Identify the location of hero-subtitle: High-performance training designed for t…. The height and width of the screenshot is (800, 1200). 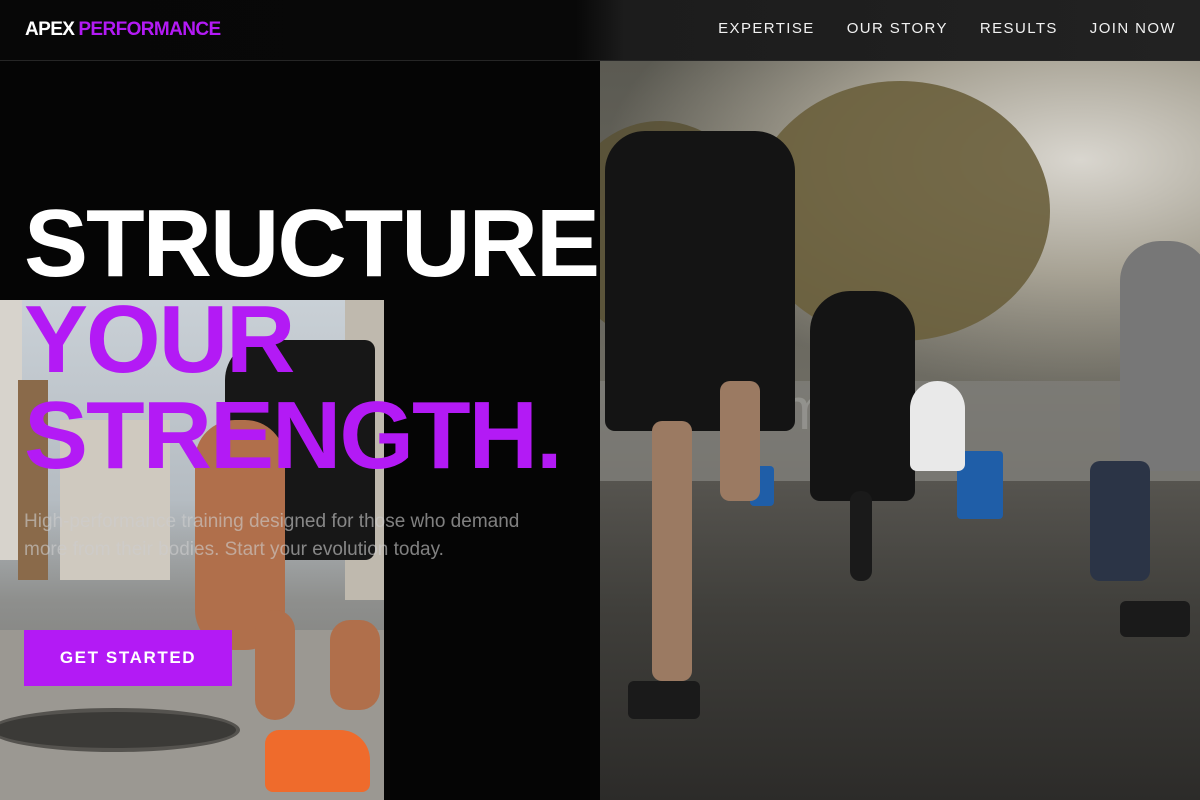
(272, 535).